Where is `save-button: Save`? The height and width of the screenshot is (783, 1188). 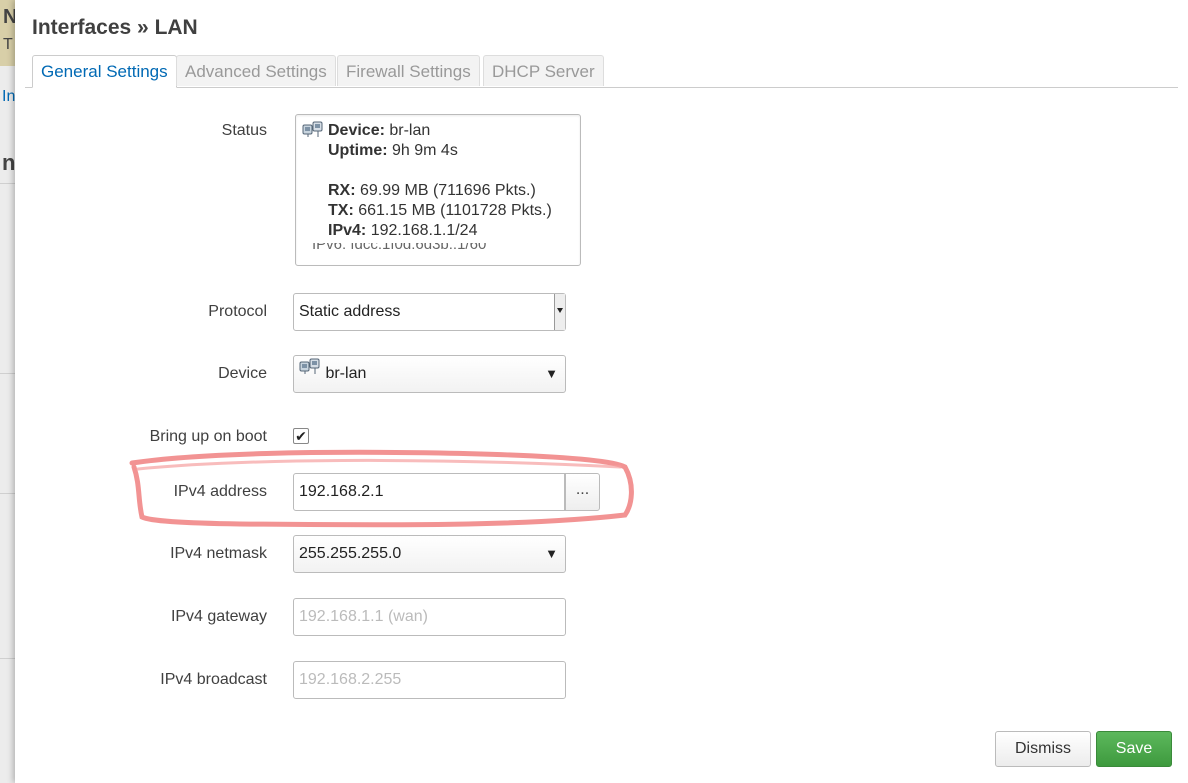 save-button: Save is located at coordinates (1134, 749).